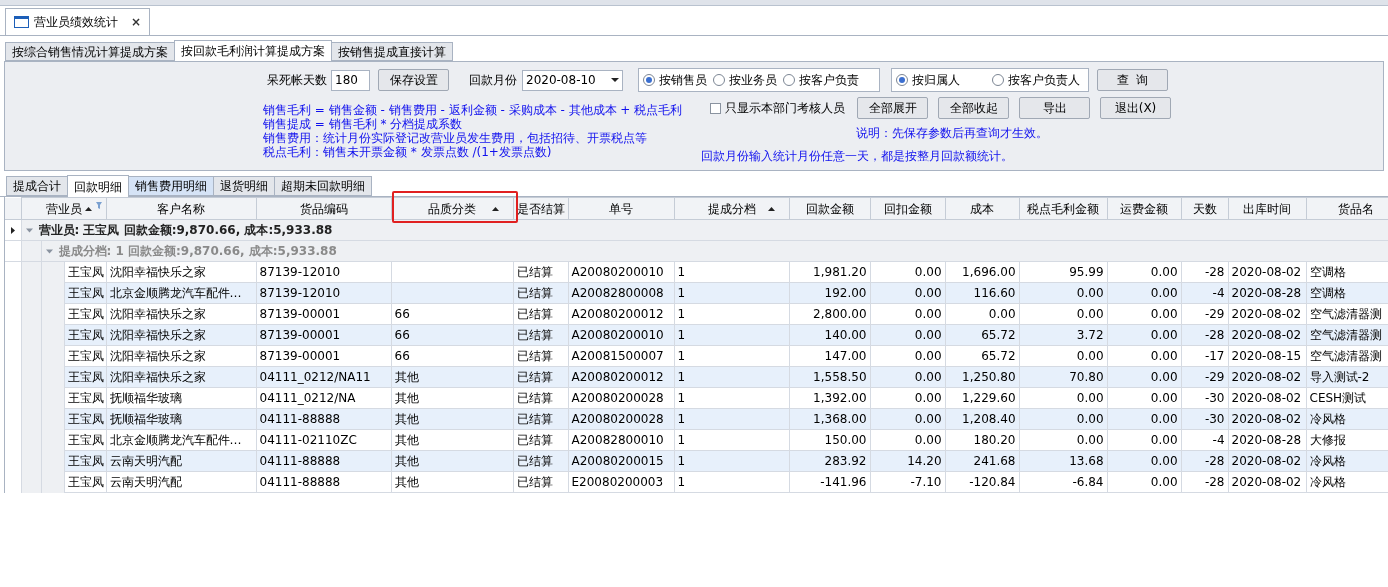 Image resolution: width=1388 pixels, height=587 pixels. I want to click on column-header: 出库时间, so click(1267, 208).